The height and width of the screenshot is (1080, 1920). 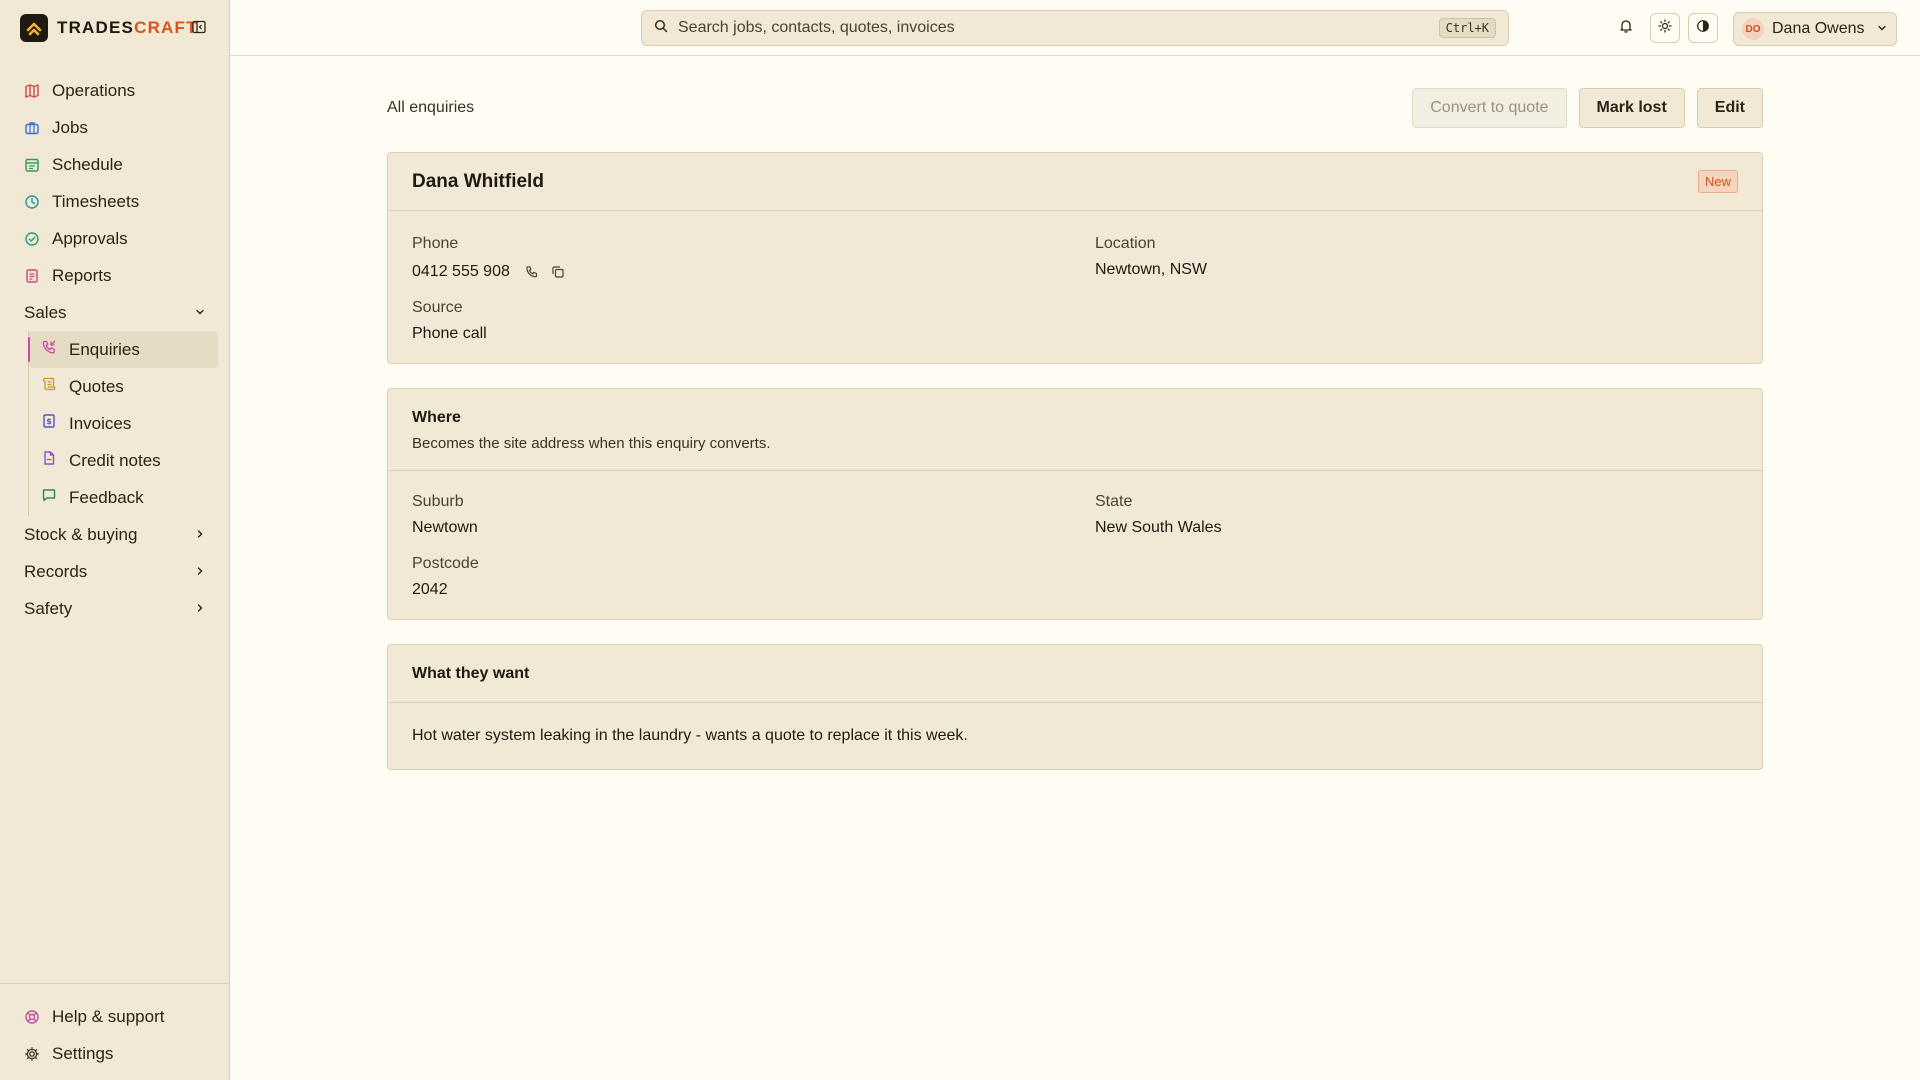 I want to click on sidebar-item-help: Help & support, so click(x=115, y=1016).